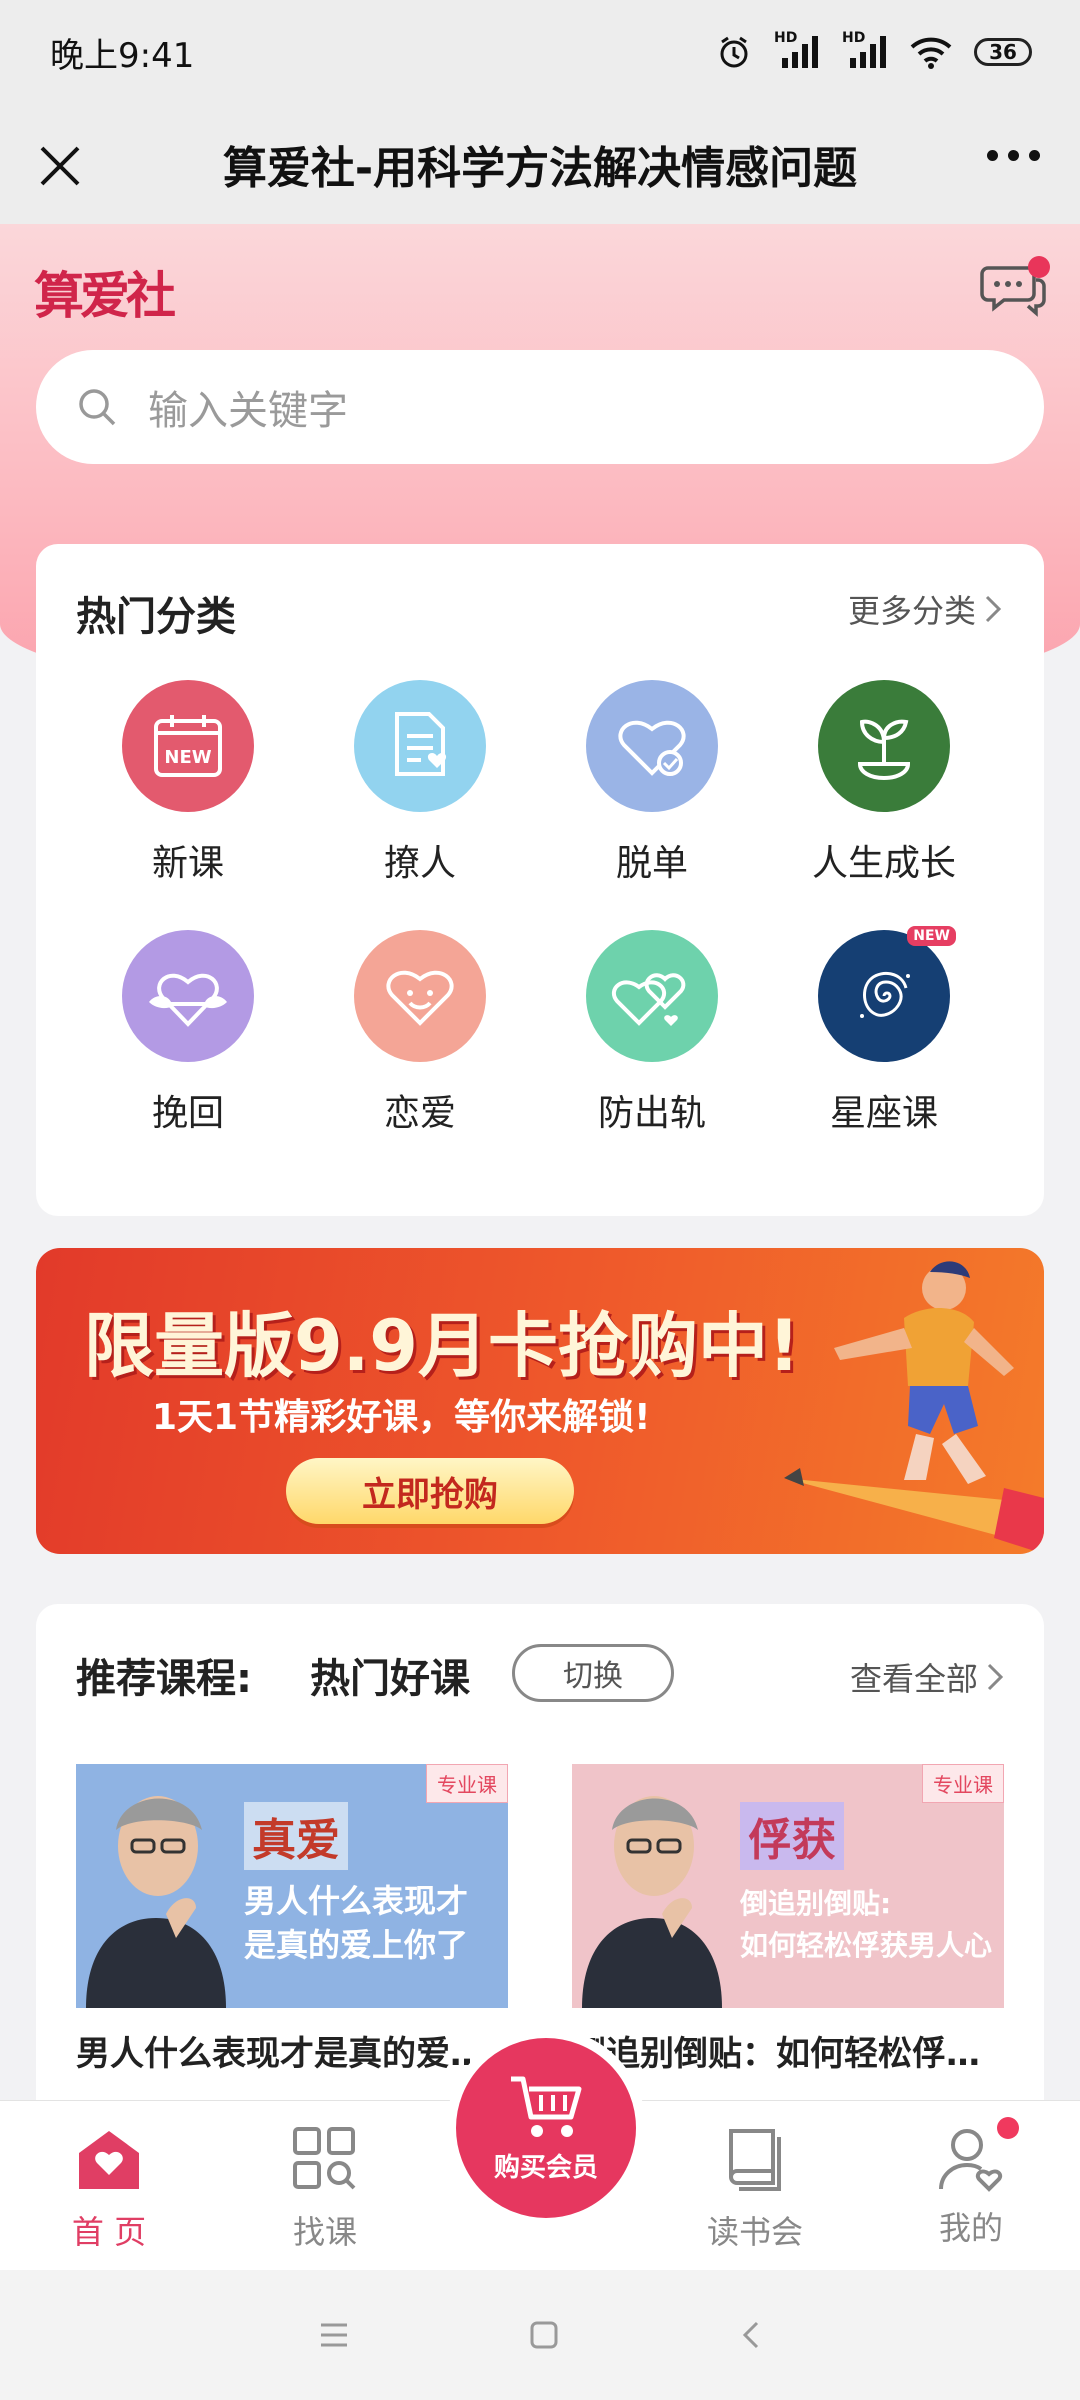 This screenshot has width=1080, height=2400. I want to click on double-heart-icon, so click(652, 996).